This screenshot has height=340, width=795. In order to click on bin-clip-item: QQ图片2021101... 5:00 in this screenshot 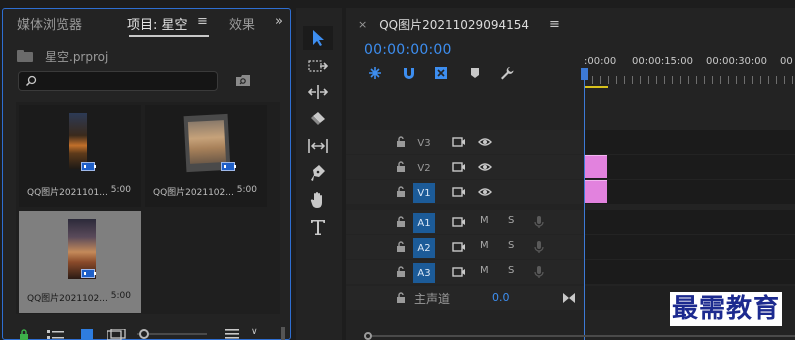, I will do `click(80, 156)`.